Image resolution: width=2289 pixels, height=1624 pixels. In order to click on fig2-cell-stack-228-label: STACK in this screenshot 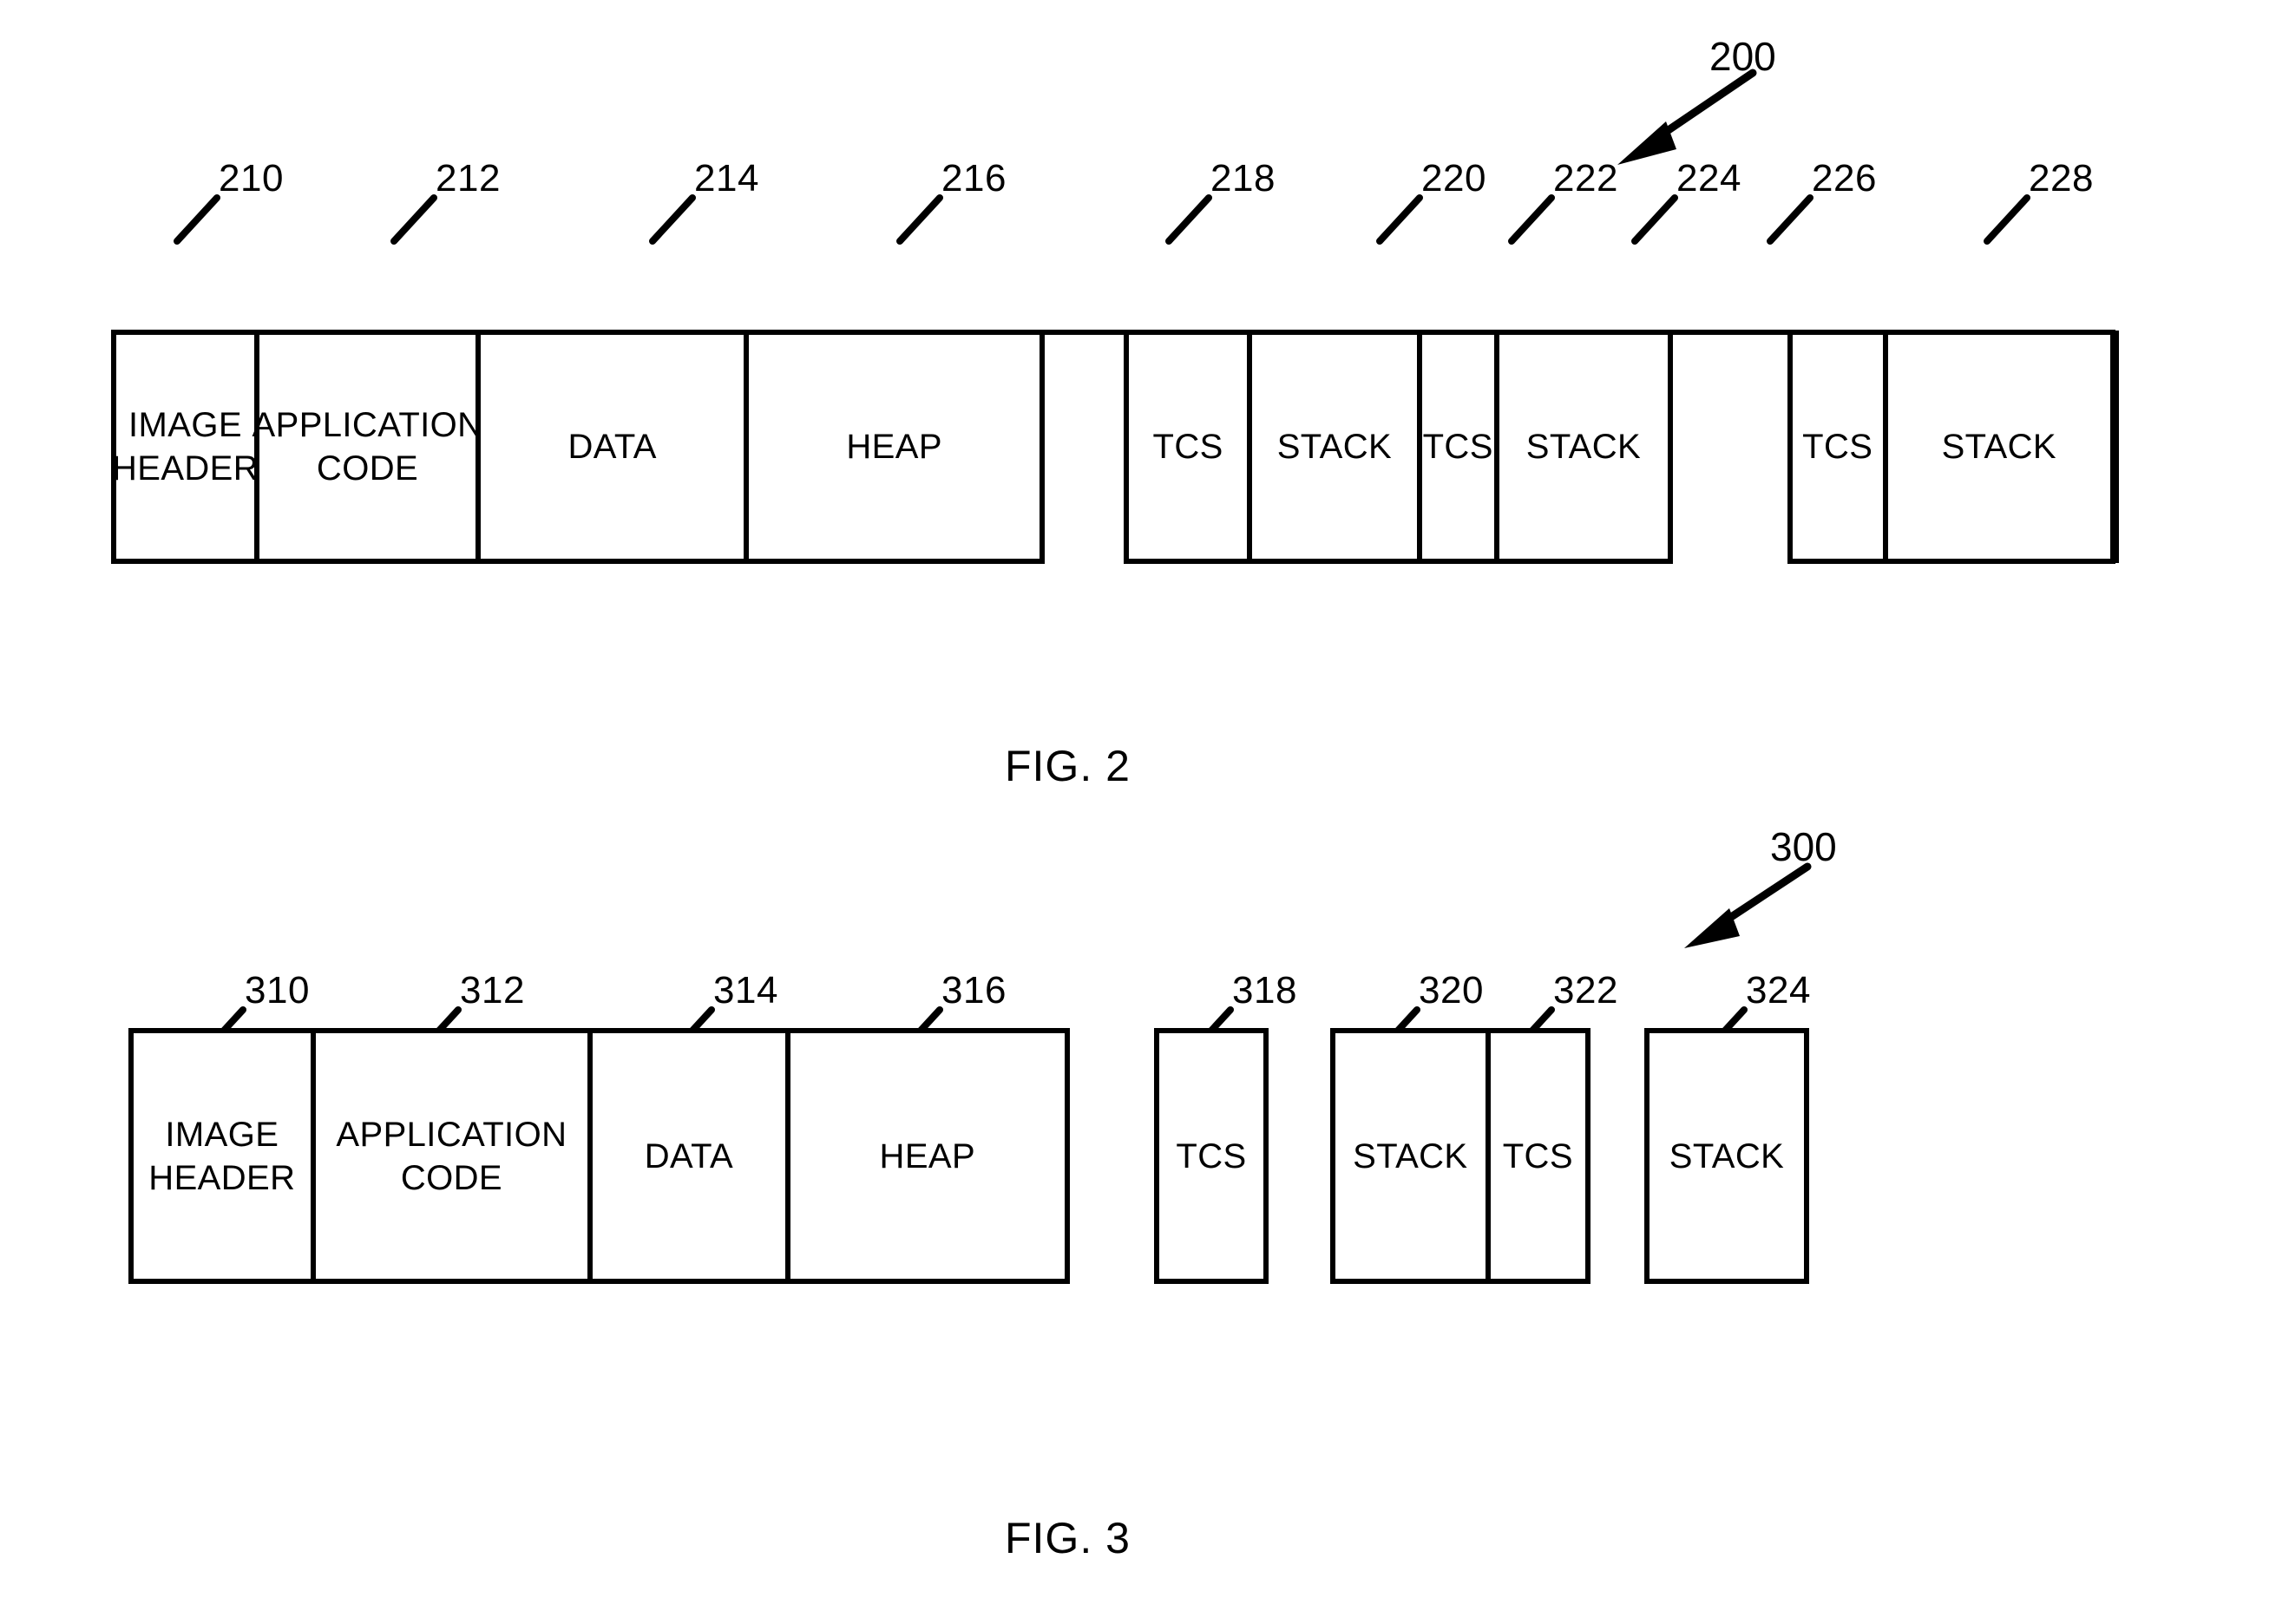, I will do `click(1998, 447)`.